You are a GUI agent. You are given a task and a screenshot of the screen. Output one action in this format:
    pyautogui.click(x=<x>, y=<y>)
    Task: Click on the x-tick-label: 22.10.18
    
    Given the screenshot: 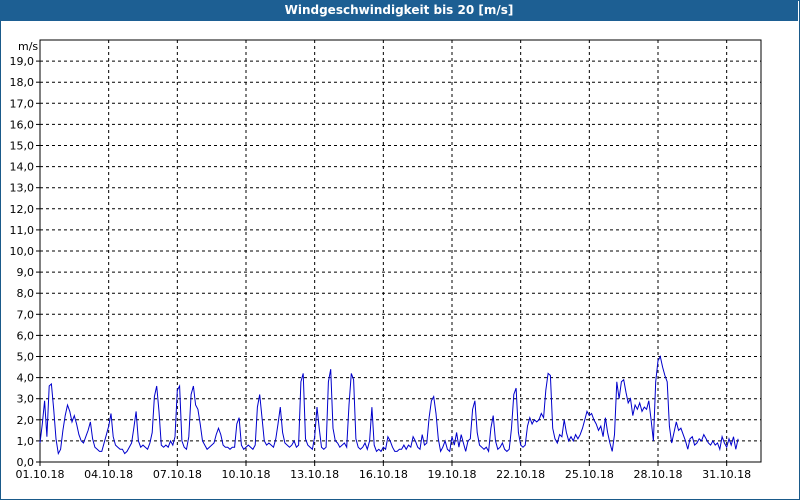 What is the action you would take?
    pyautogui.click(x=520, y=474)
    